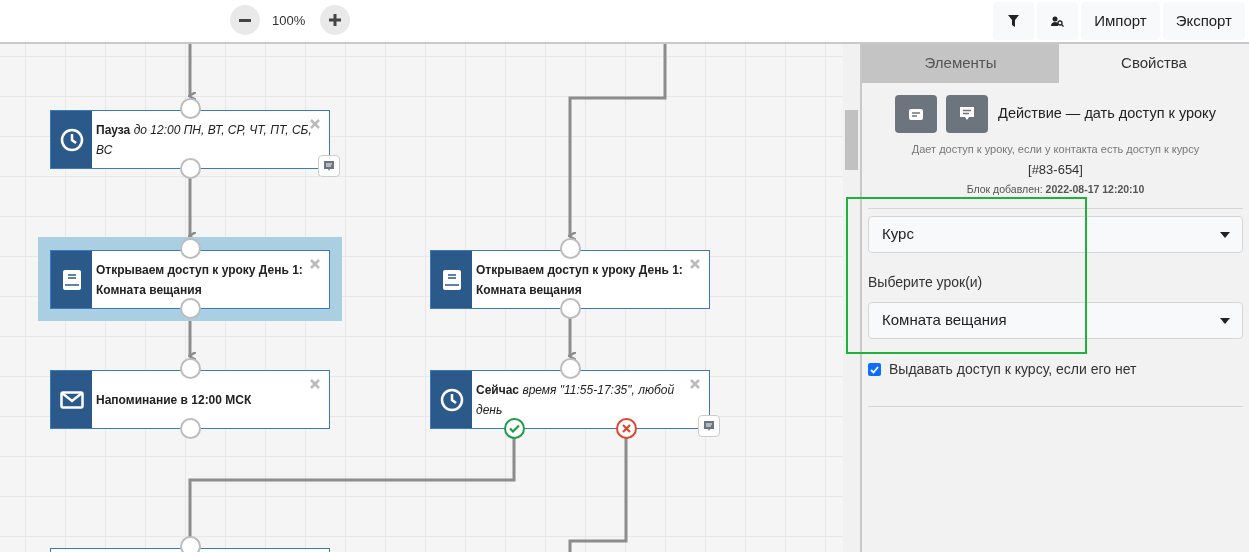 This screenshot has width=1249, height=552. I want to click on dropdown-select: Курс, so click(1055, 234).